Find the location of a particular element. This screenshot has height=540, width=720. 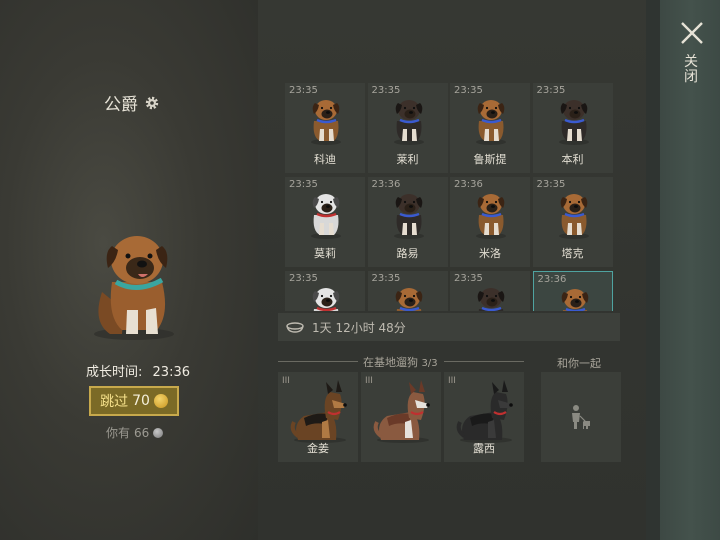

growth-label: 成长时间: is located at coordinates (114, 372).